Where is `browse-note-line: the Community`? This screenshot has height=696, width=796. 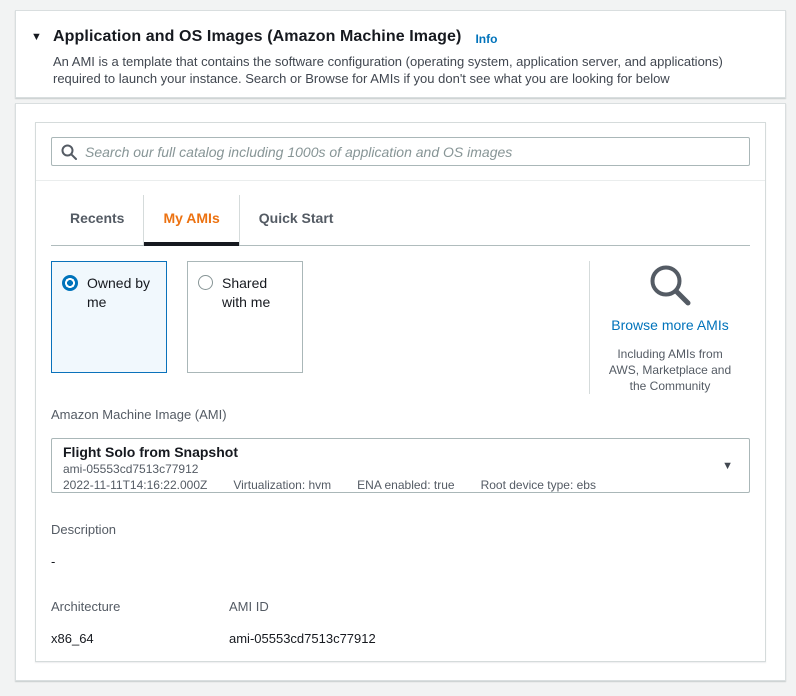
browse-note-line: the Community is located at coordinates (670, 386).